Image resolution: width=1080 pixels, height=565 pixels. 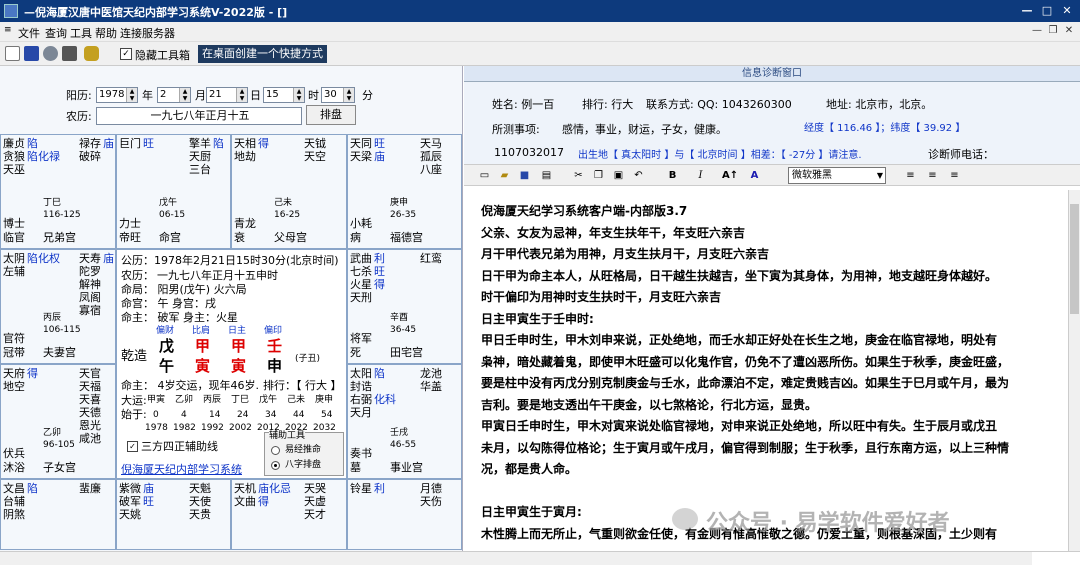 What do you see at coordinates (227, 95) in the screenshot?
I see `day-input: 21 ▲ ▼` at bounding box center [227, 95].